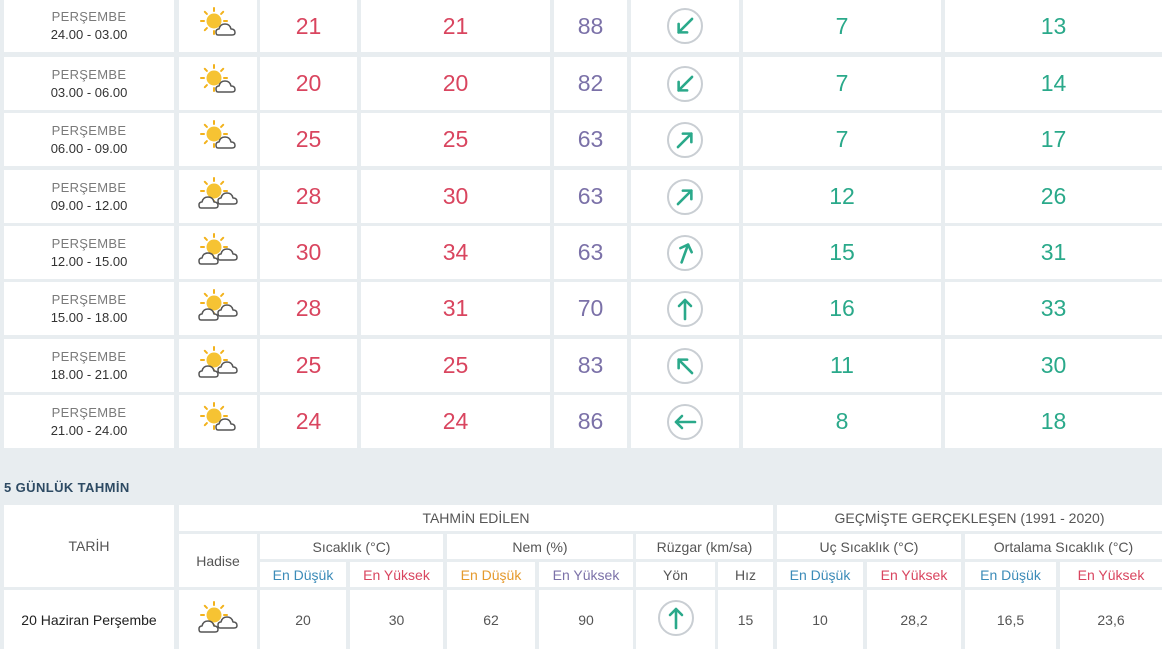  What do you see at coordinates (89, 26) in the screenshot?
I see `time-cell: PERŞEMBE 24.00 - 03.00` at bounding box center [89, 26].